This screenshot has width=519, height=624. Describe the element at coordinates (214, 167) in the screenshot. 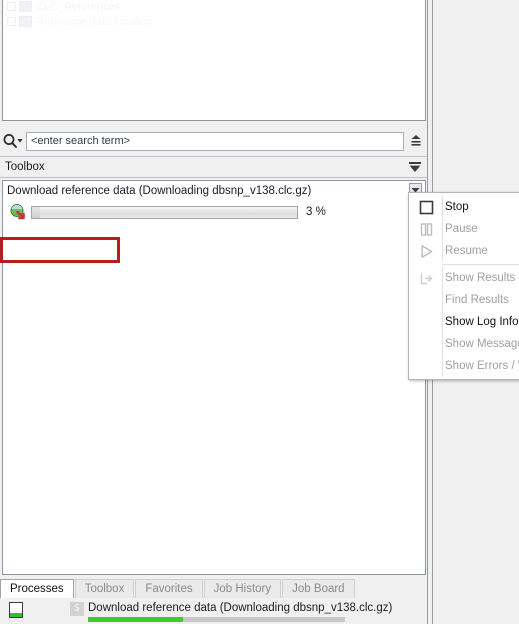

I see `toolbox-header: Toolbox` at that location.